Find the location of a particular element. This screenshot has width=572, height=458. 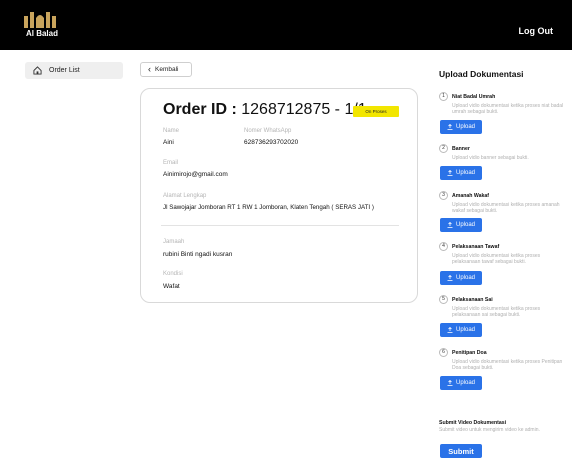

jamaah-value: rubini Binti ngadi kusran is located at coordinates (198, 254).